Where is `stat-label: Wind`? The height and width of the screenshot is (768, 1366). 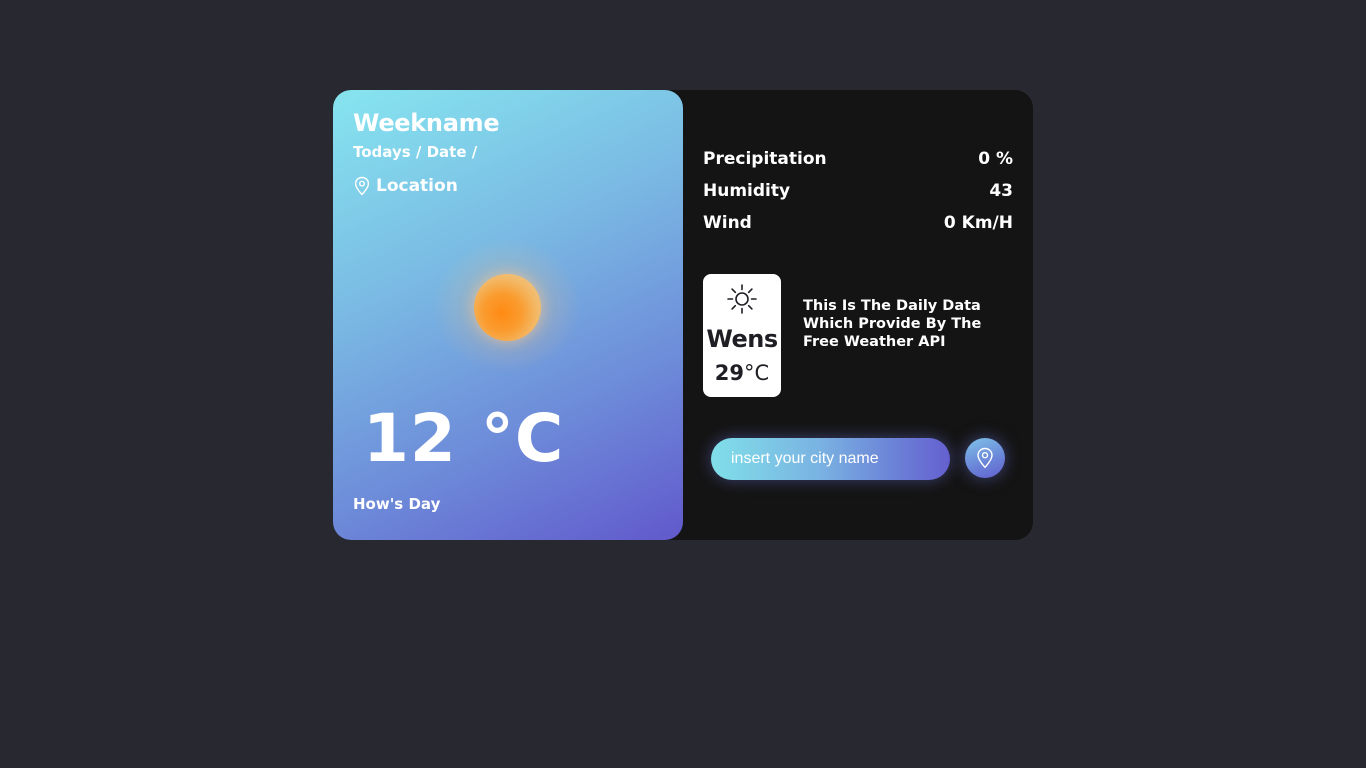 stat-label: Wind is located at coordinates (727, 223).